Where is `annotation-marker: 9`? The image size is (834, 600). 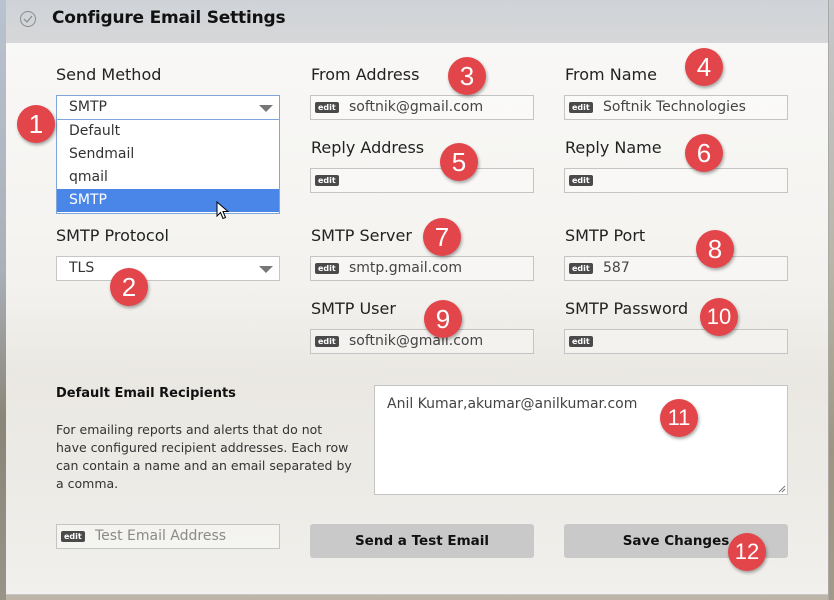
annotation-marker: 9 is located at coordinates (443, 319).